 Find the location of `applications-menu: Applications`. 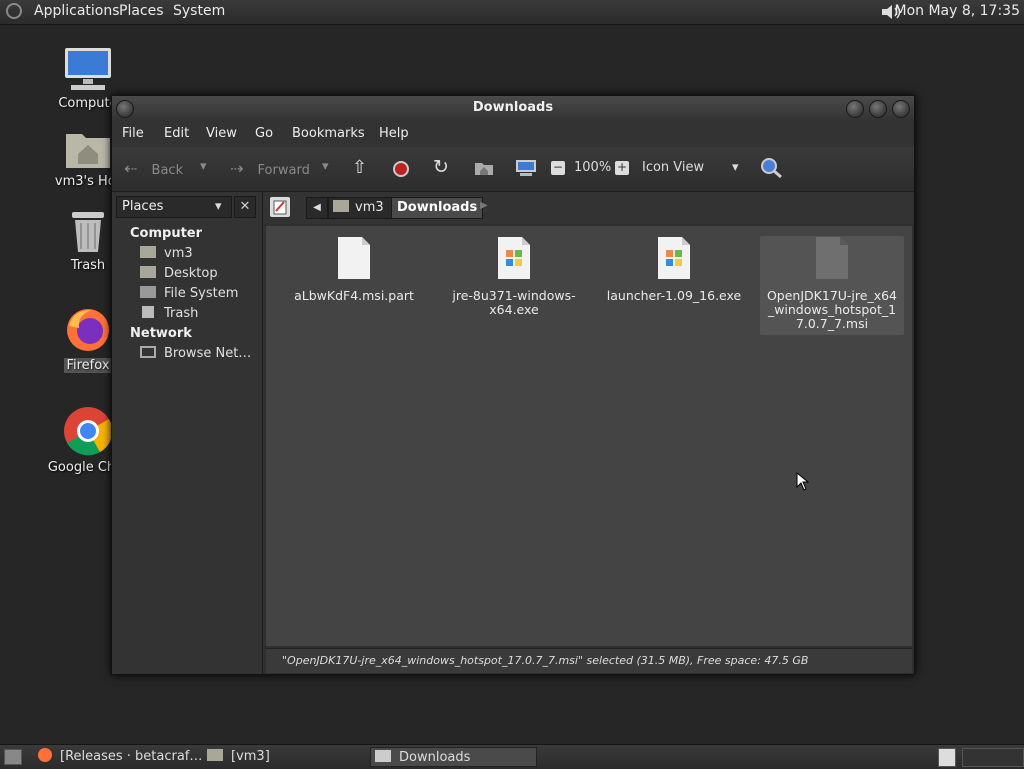

applications-menu: Applications is located at coordinates (77, 11).